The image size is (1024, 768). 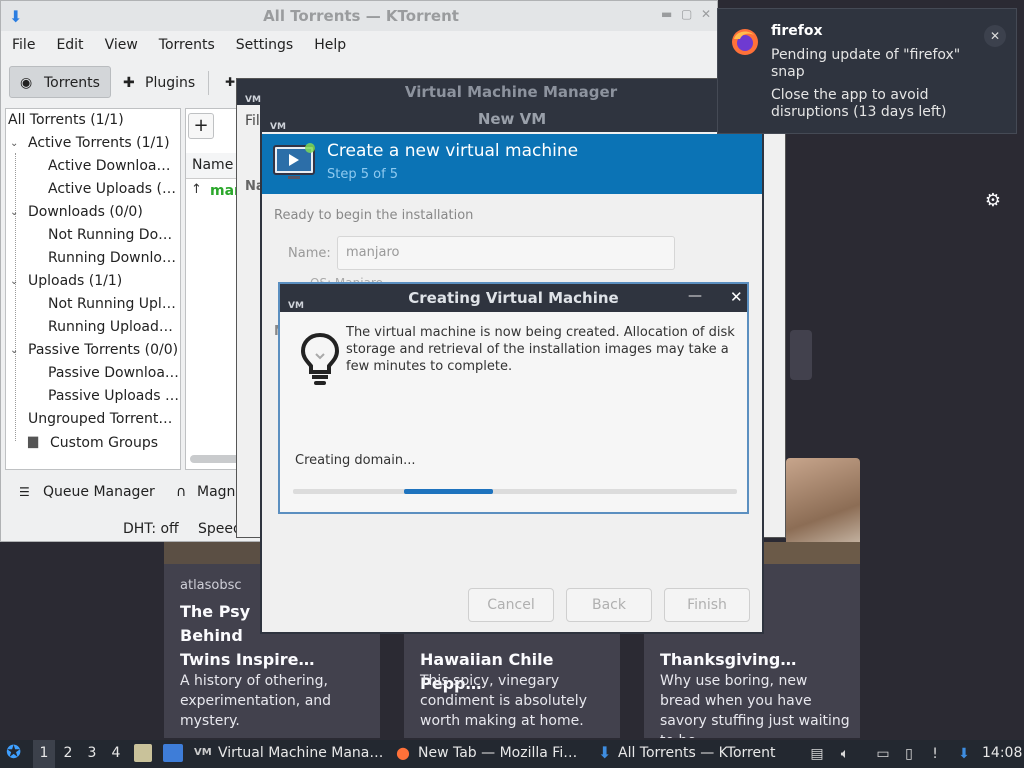 What do you see at coordinates (359, 16) in the screenshot?
I see `title-bar: ⬇ All Torrents — KTorrent ▬ ▢ ✕` at bounding box center [359, 16].